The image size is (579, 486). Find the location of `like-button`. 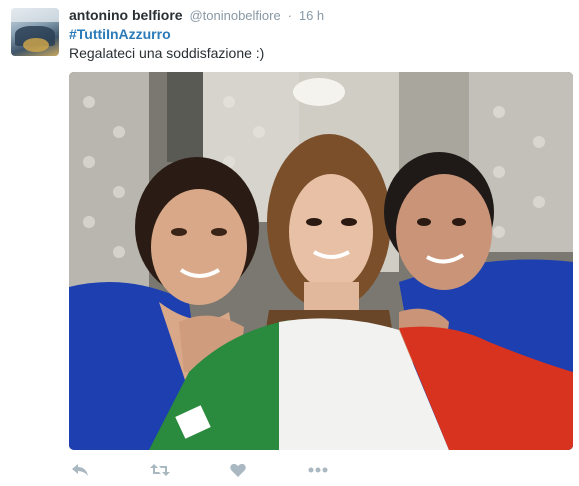

like-button is located at coordinates (238, 470).